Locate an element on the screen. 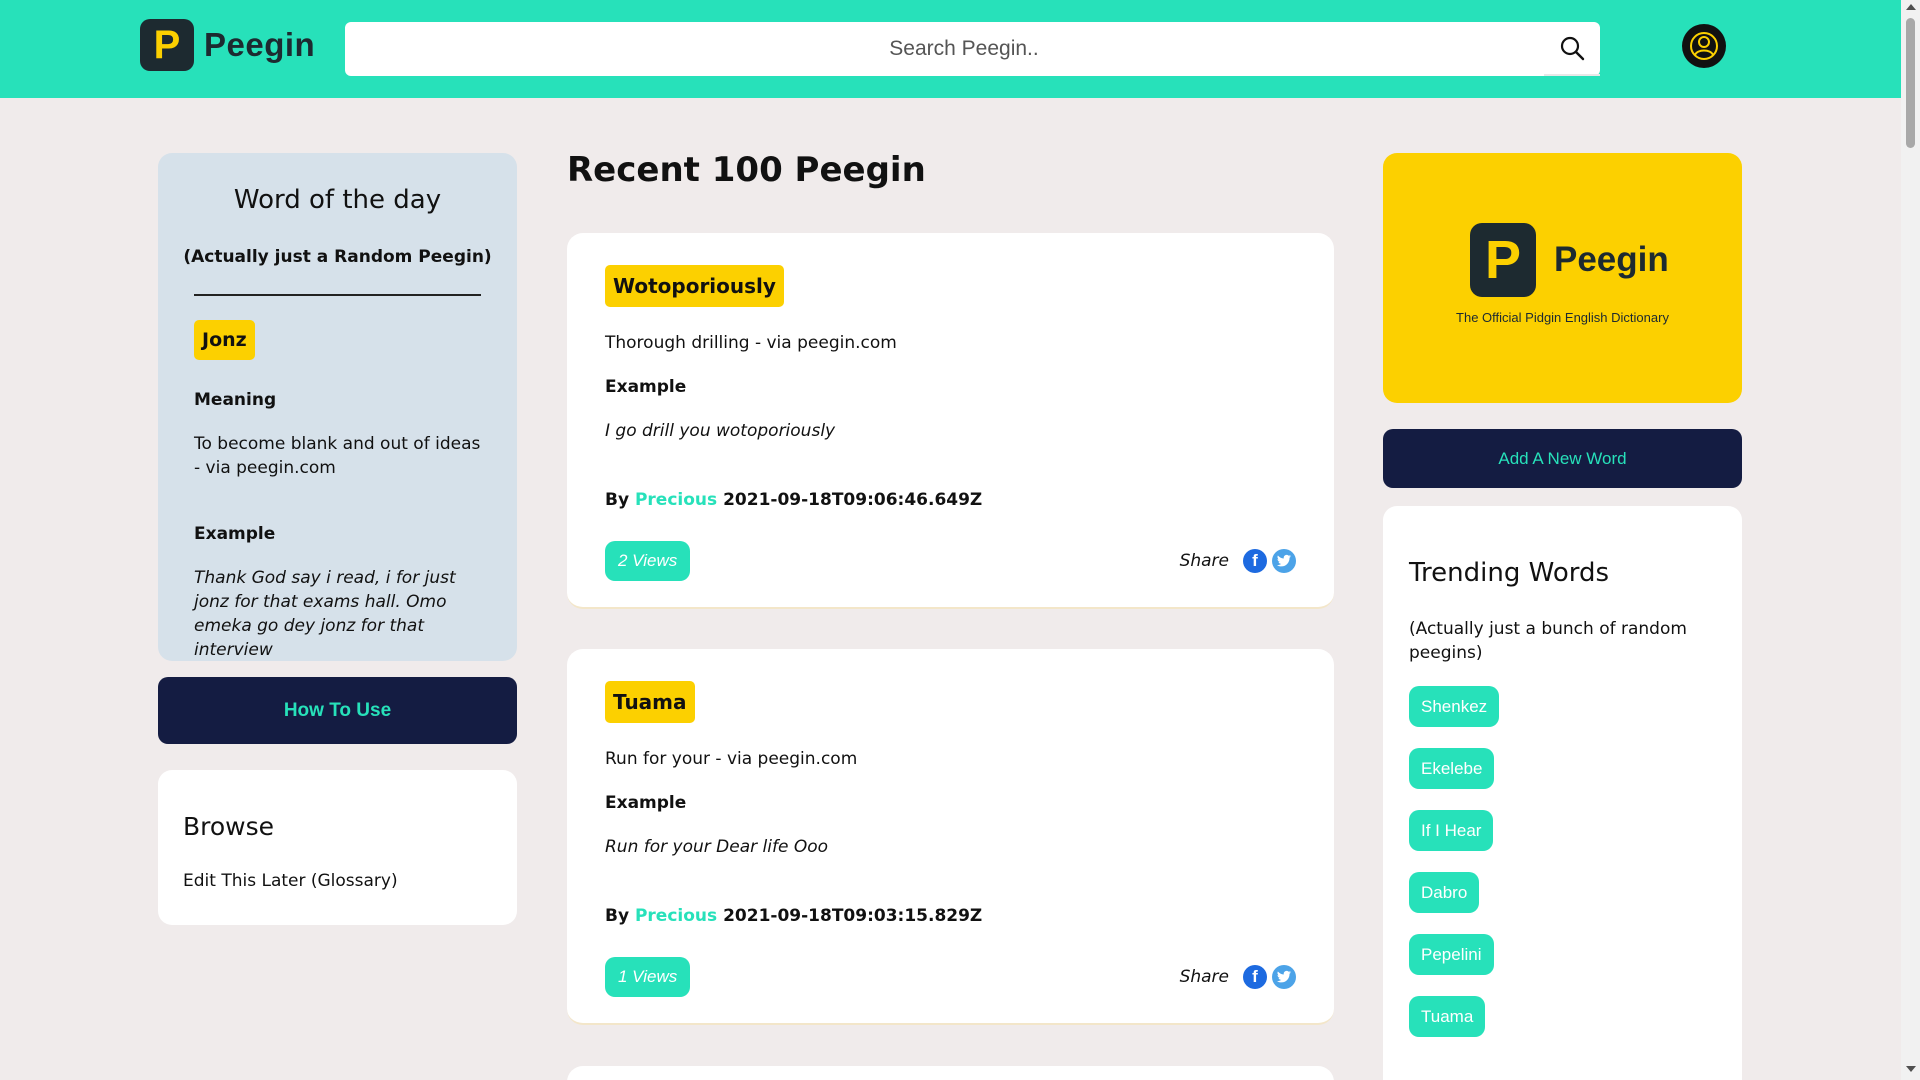 The width and height of the screenshot is (1920, 1080). browse-card: Browse Edit This Later (Glossary) is located at coordinates (337, 847).